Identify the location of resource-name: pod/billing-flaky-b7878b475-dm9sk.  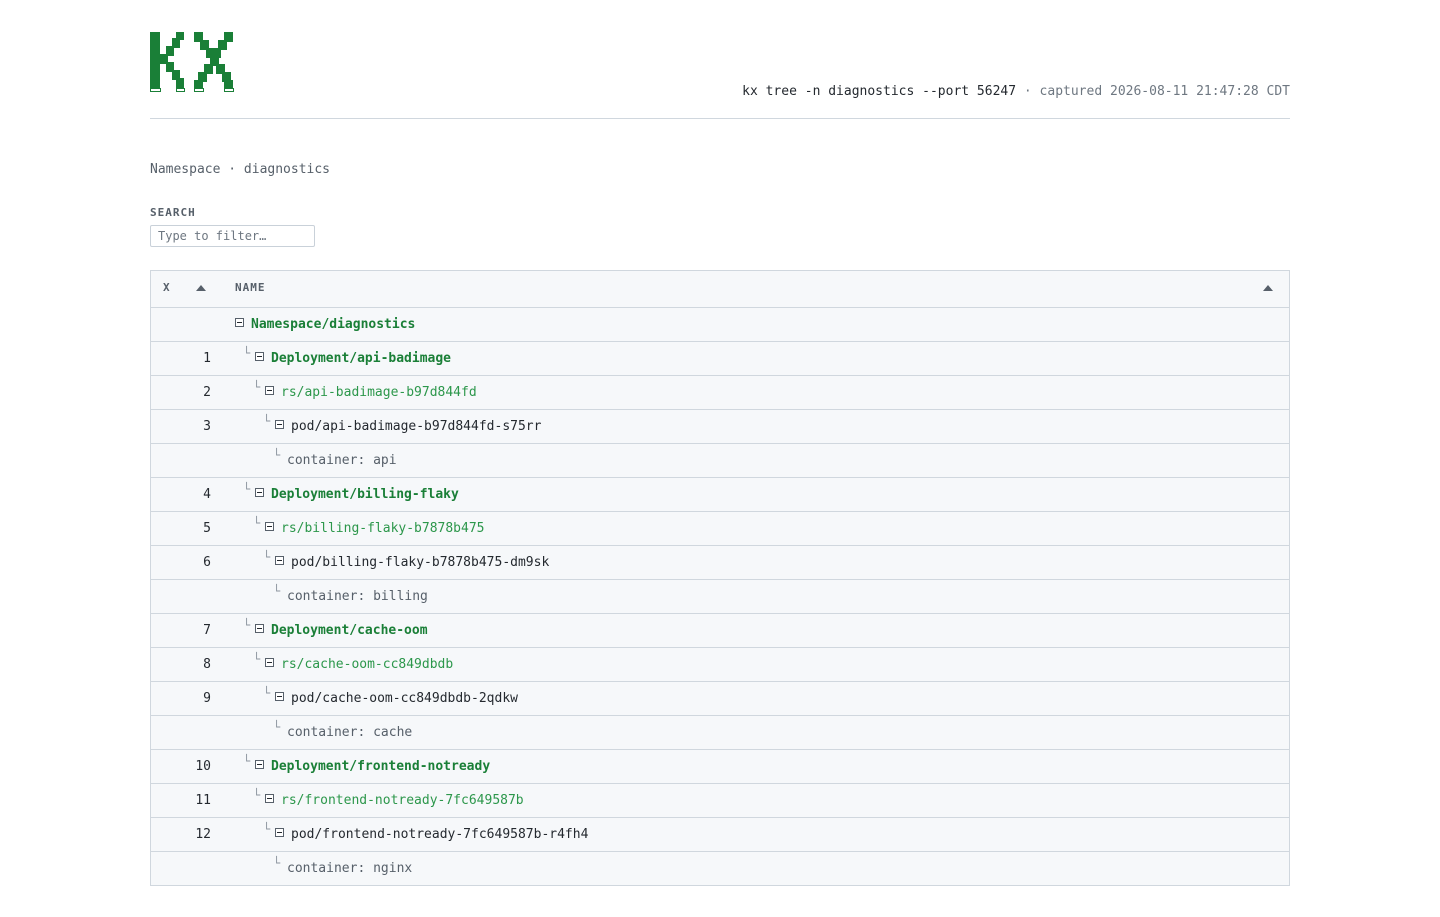
(420, 562).